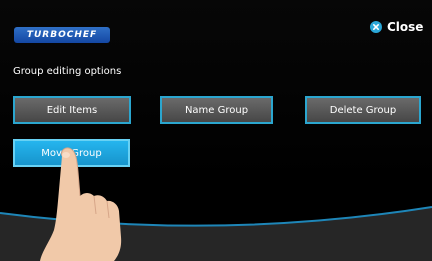 Image resolution: width=432 pixels, height=261 pixels. I want to click on name-group-label: Name Group, so click(216, 110).